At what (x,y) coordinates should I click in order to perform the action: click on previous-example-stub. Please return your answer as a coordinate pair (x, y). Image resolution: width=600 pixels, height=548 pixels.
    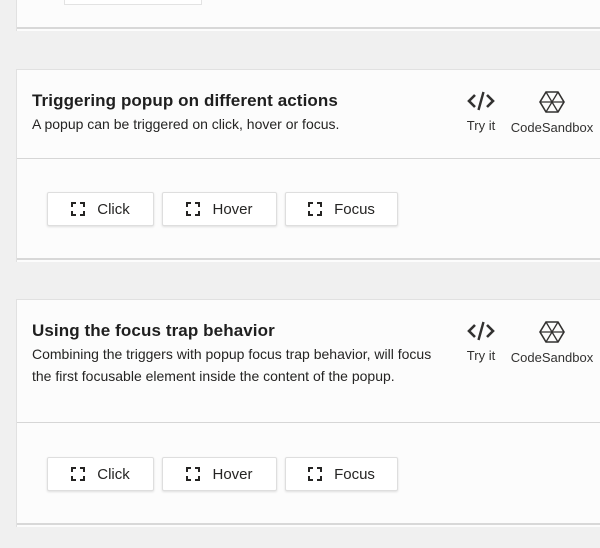
    Looking at the image, I should click on (133, 2).